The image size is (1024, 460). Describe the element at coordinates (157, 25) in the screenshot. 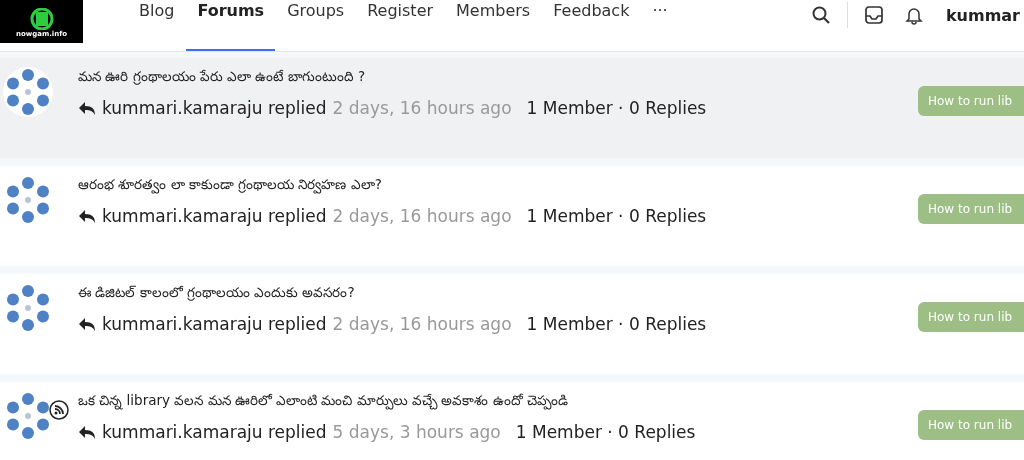

I see `nav-tab: Blog` at that location.